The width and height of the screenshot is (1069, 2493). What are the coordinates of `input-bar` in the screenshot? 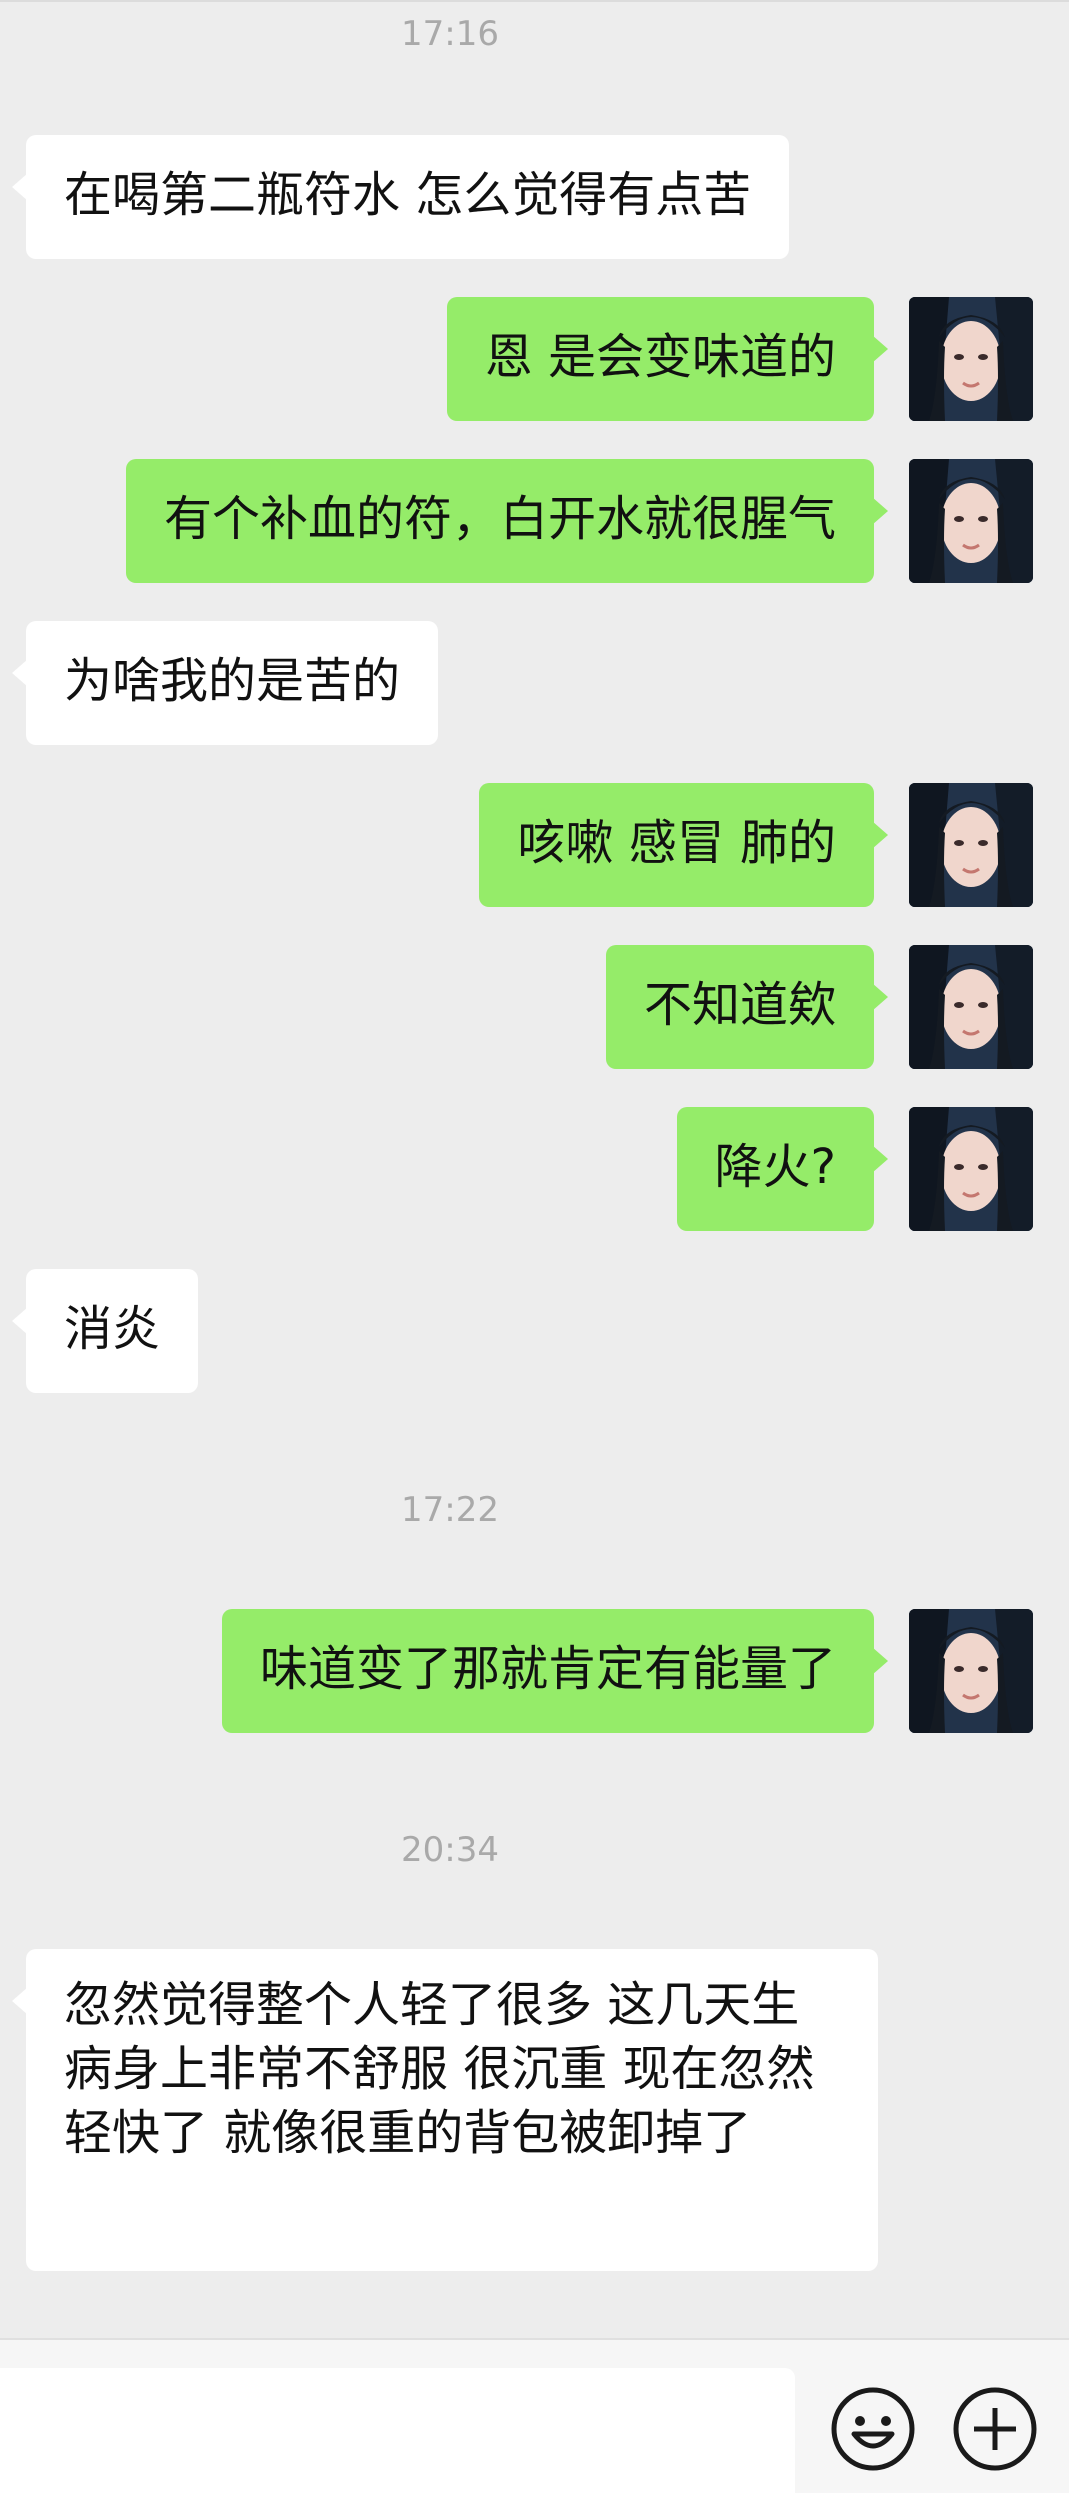 It's located at (534, 2415).